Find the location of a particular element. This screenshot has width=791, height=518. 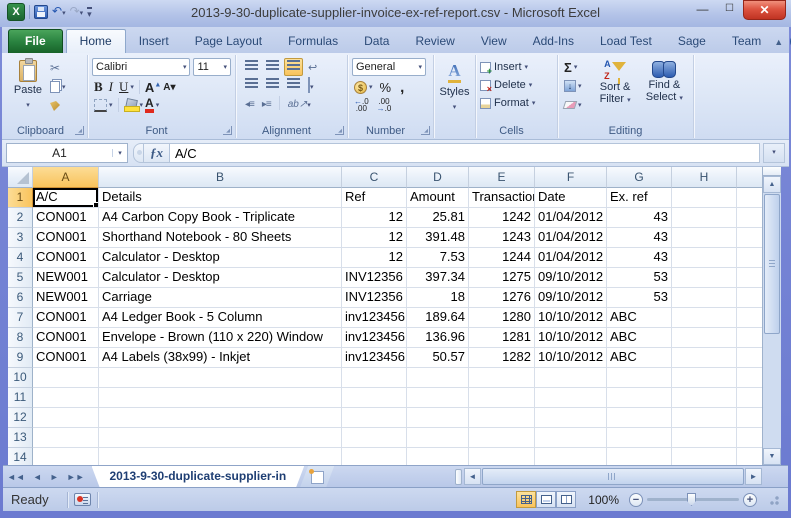

cell-D12 is located at coordinates (438, 418).